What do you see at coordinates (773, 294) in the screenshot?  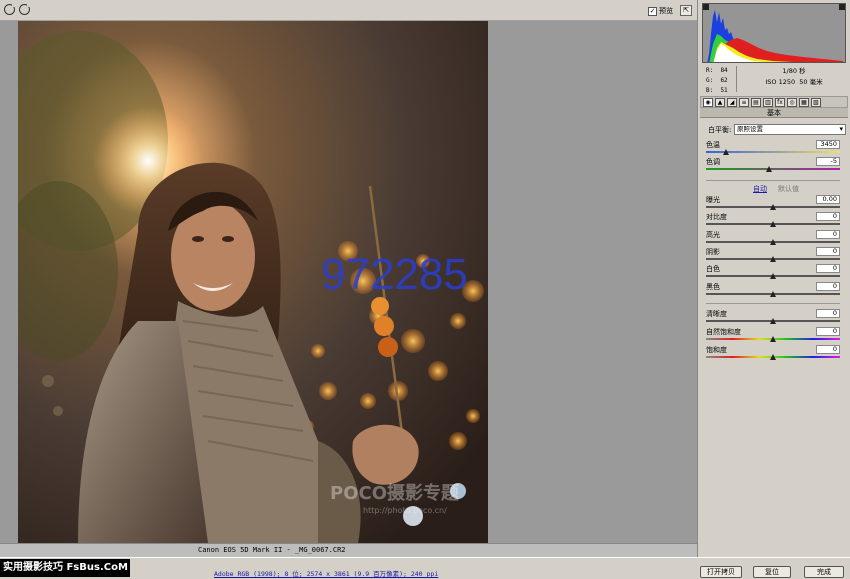 I see `slider-blacks-thumb` at bounding box center [773, 294].